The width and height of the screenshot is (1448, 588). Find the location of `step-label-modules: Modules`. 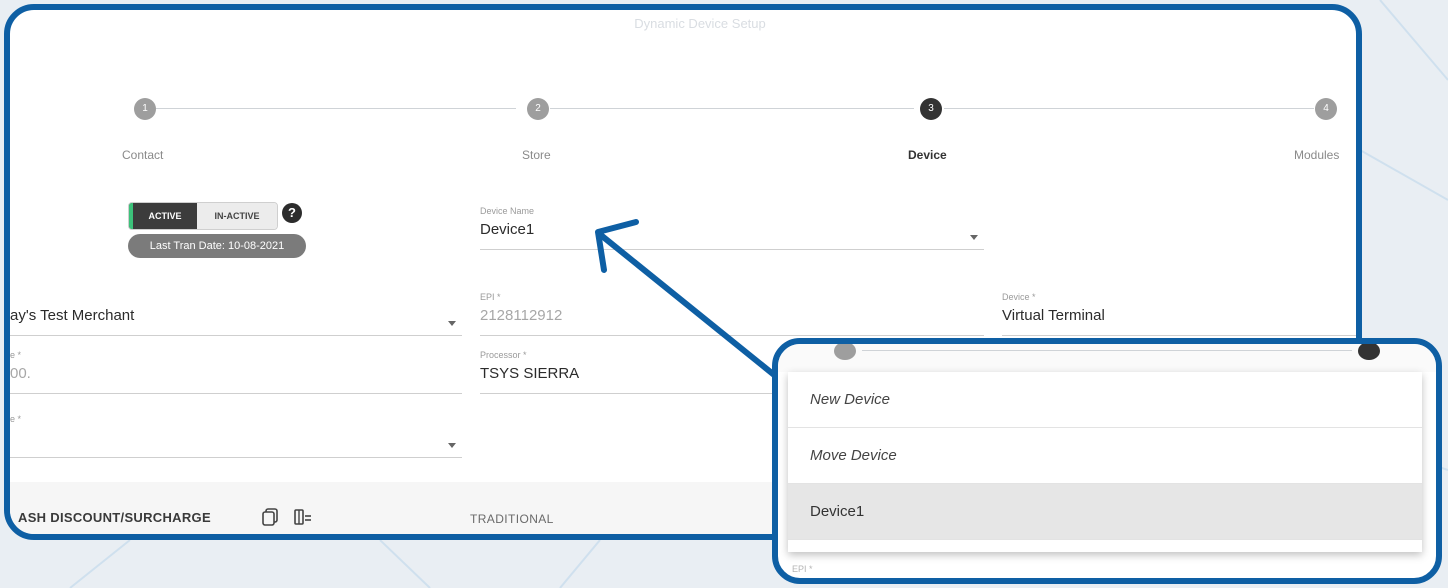

step-label-modules: Modules is located at coordinates (1316, 155).